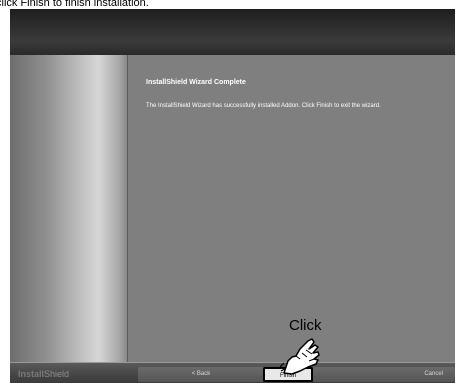 This screenshot has width=458, height=383. Describe the element at coordinates (201, 374) in the screenshot. I see `back-button: < Back` at that location.